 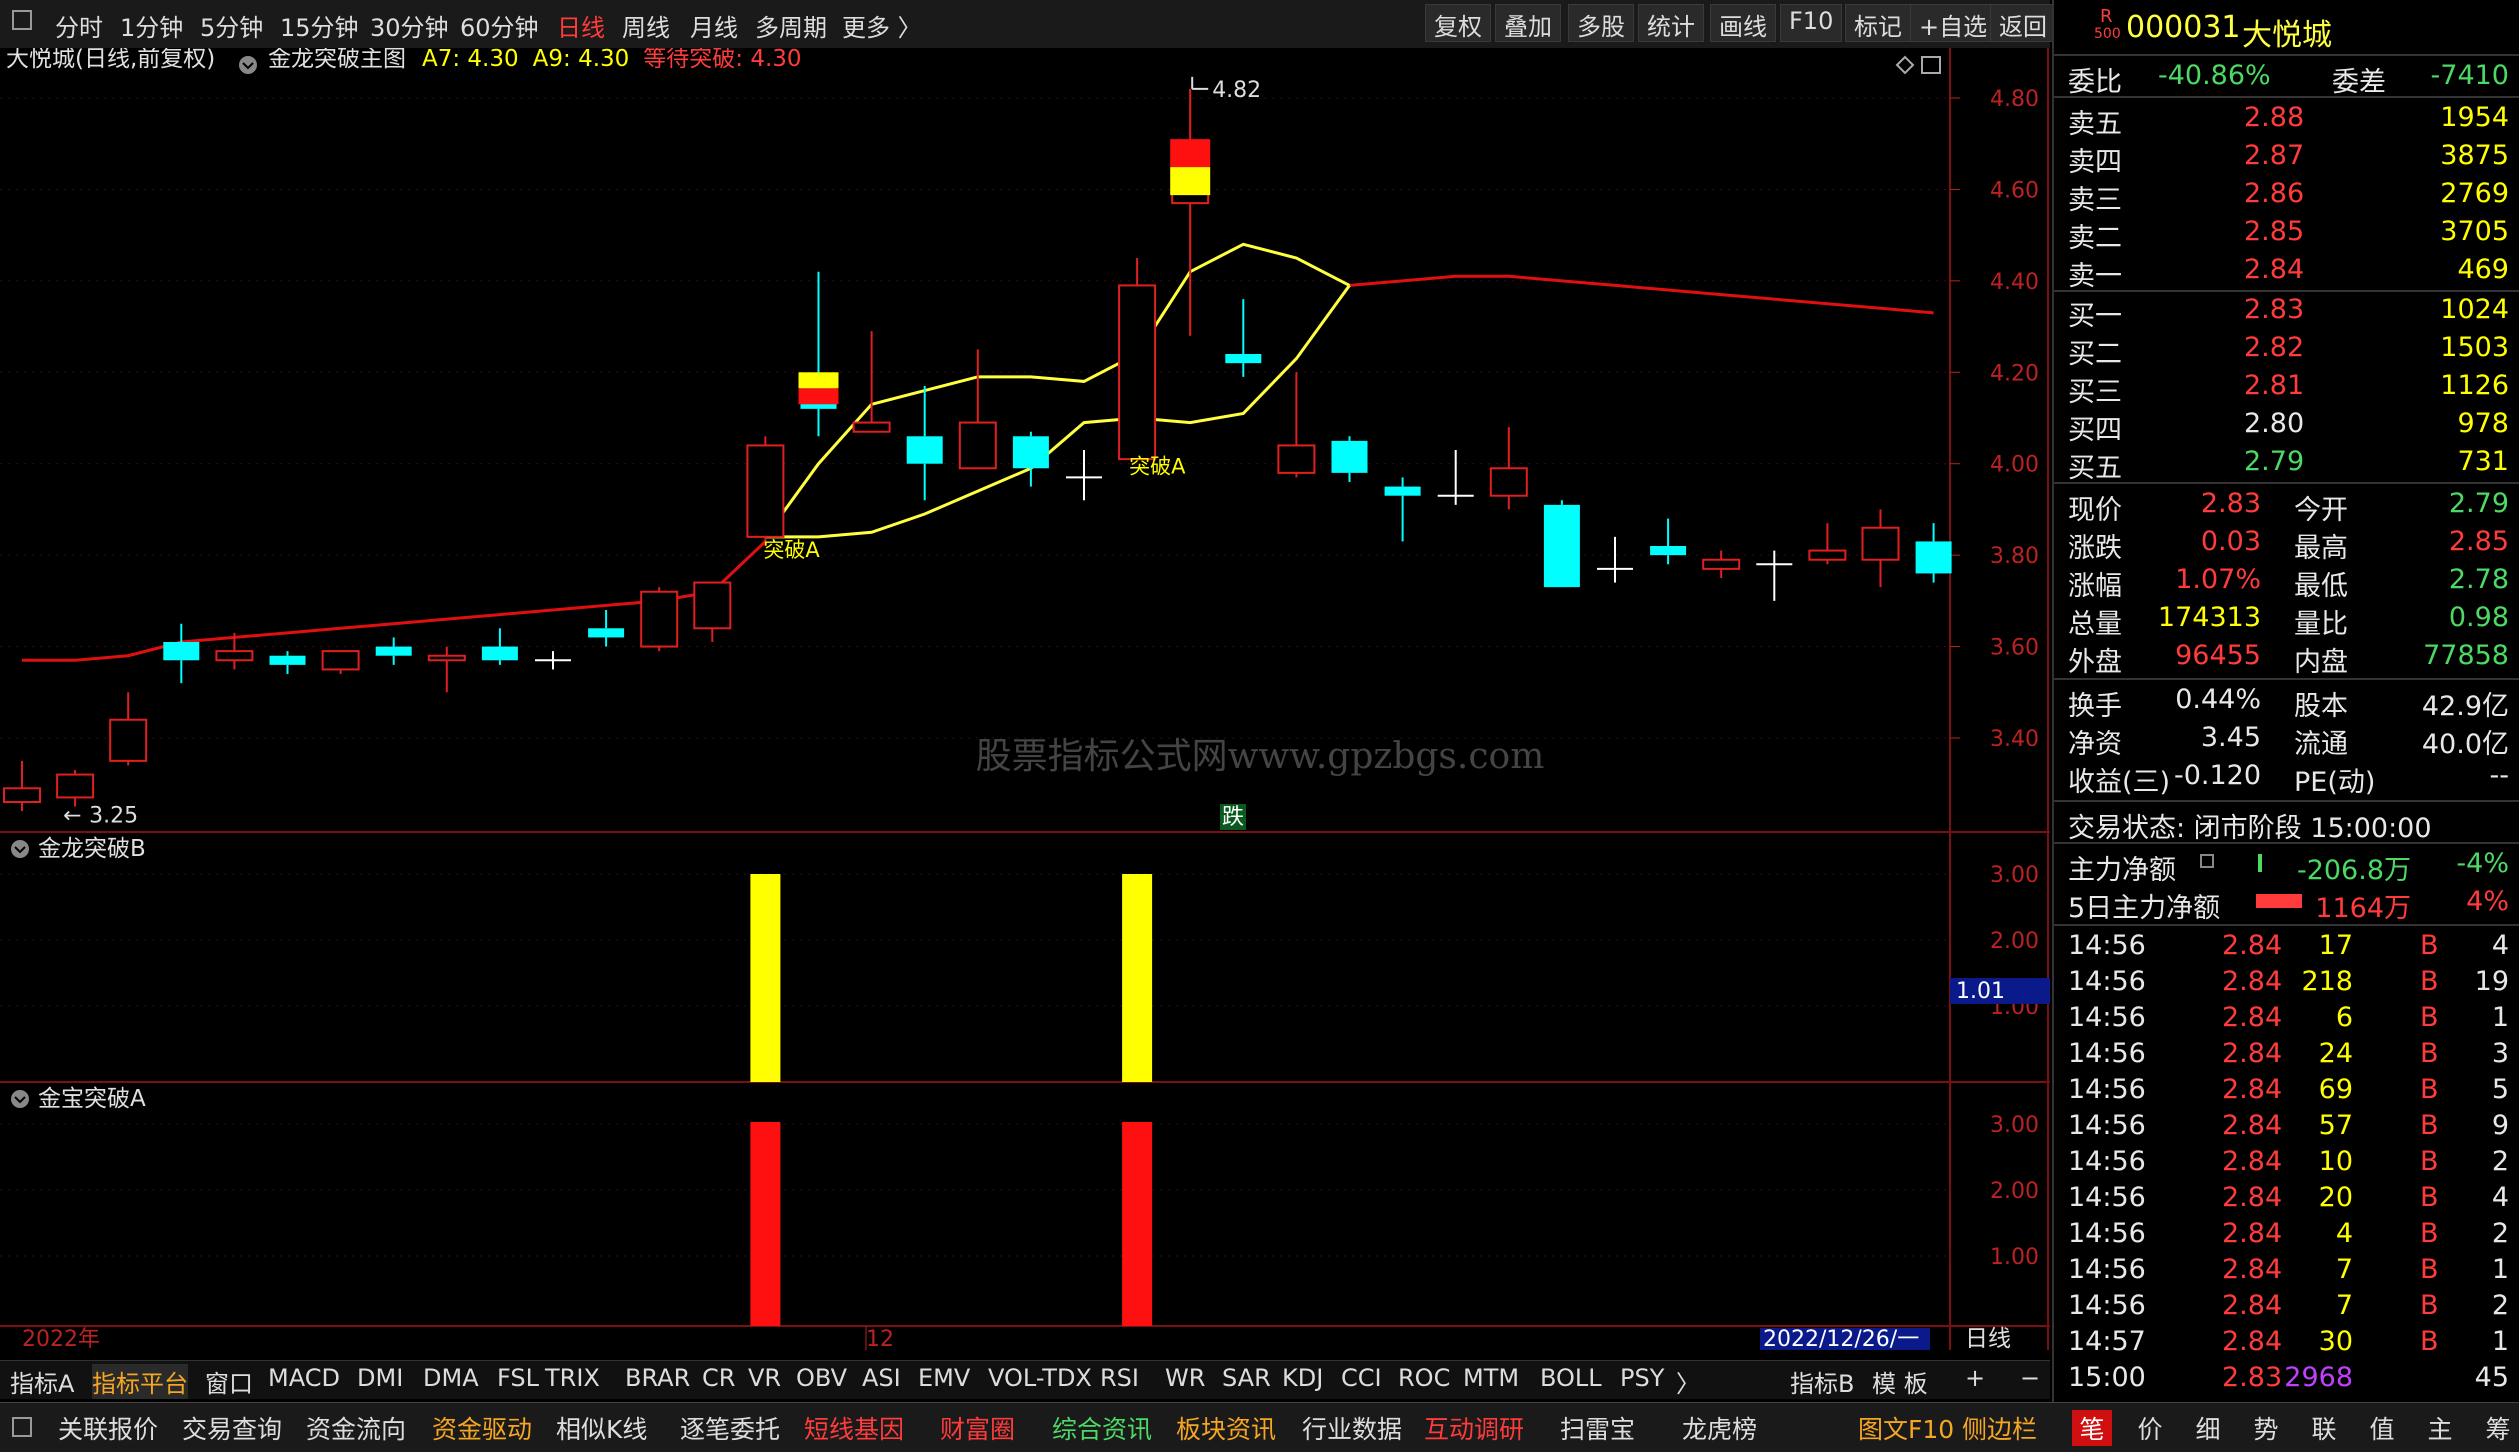 I want to click on indicator-tab: PSY, so click(x=1642, y=1378).